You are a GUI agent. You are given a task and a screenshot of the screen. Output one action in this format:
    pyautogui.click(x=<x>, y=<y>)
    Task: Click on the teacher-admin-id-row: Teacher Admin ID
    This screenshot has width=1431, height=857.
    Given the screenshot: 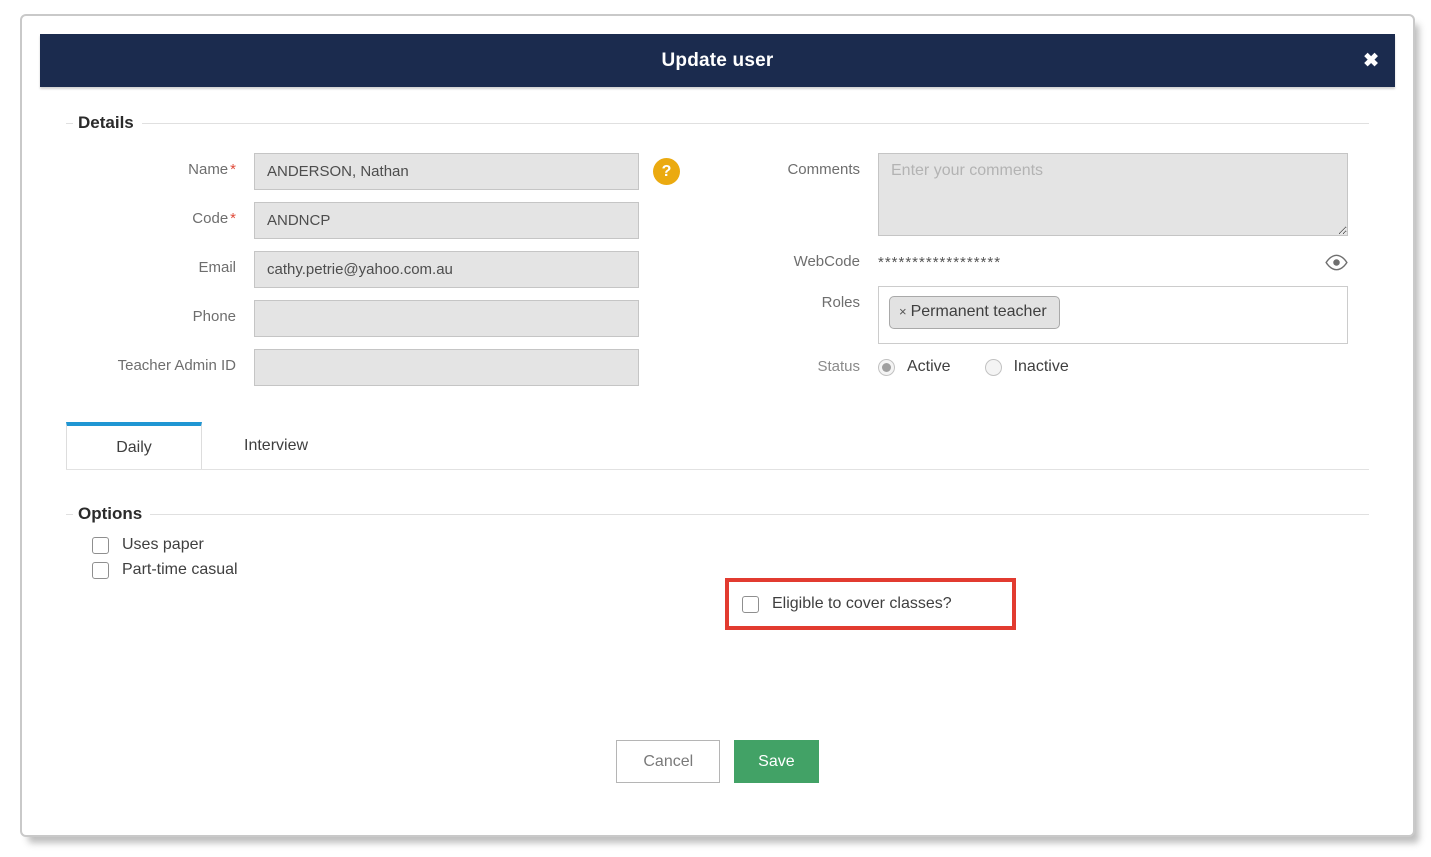 What is the action you would take?
    pyautogui.click(x=390, y=367)
    